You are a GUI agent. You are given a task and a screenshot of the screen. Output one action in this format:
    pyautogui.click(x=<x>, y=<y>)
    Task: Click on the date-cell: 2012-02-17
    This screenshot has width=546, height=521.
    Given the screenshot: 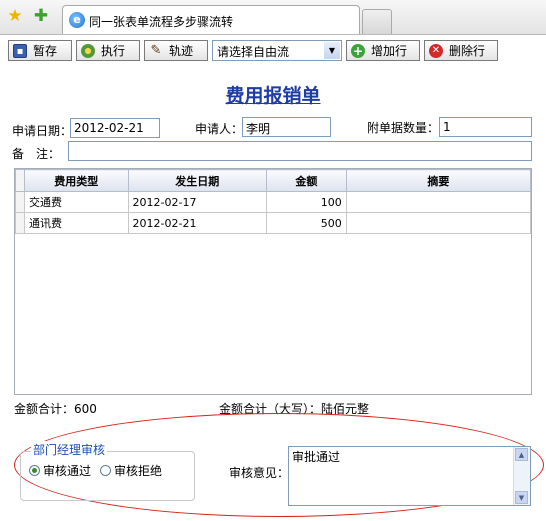 What is the action you would take?
    pyautogui.click(x=197, y=202)
    